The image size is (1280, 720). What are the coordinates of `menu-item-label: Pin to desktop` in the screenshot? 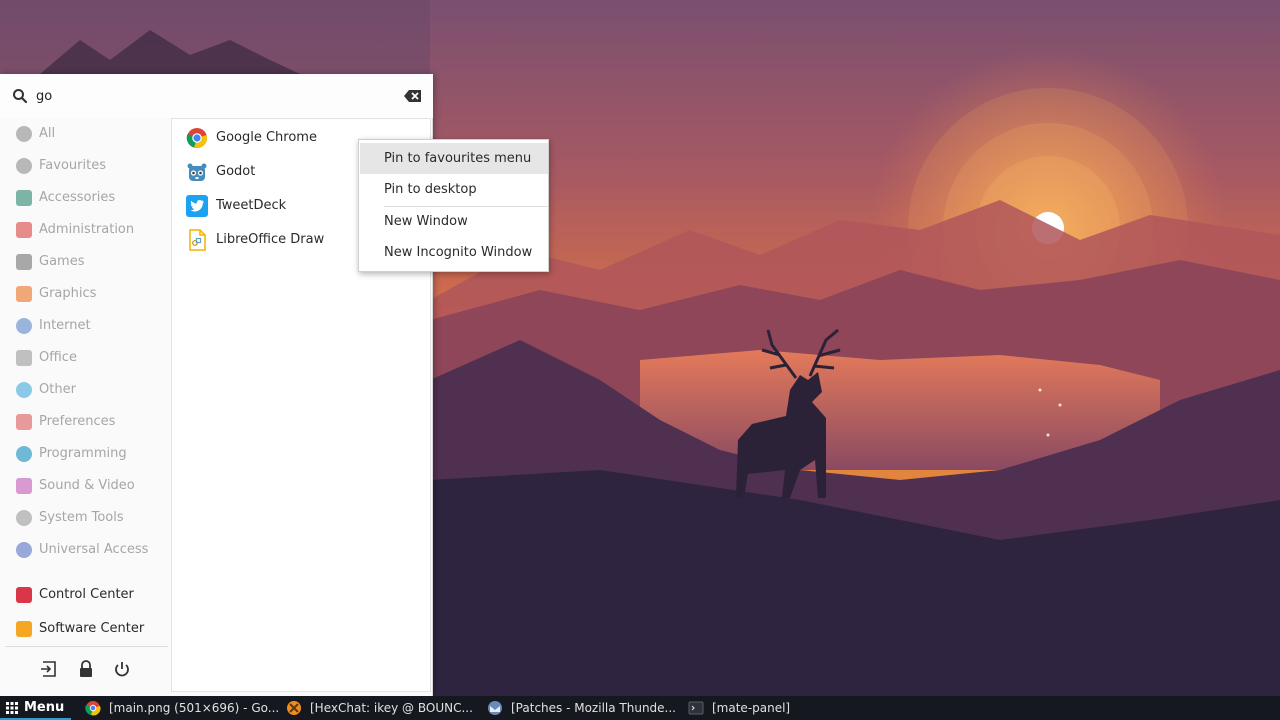 It's located at (430, 189).